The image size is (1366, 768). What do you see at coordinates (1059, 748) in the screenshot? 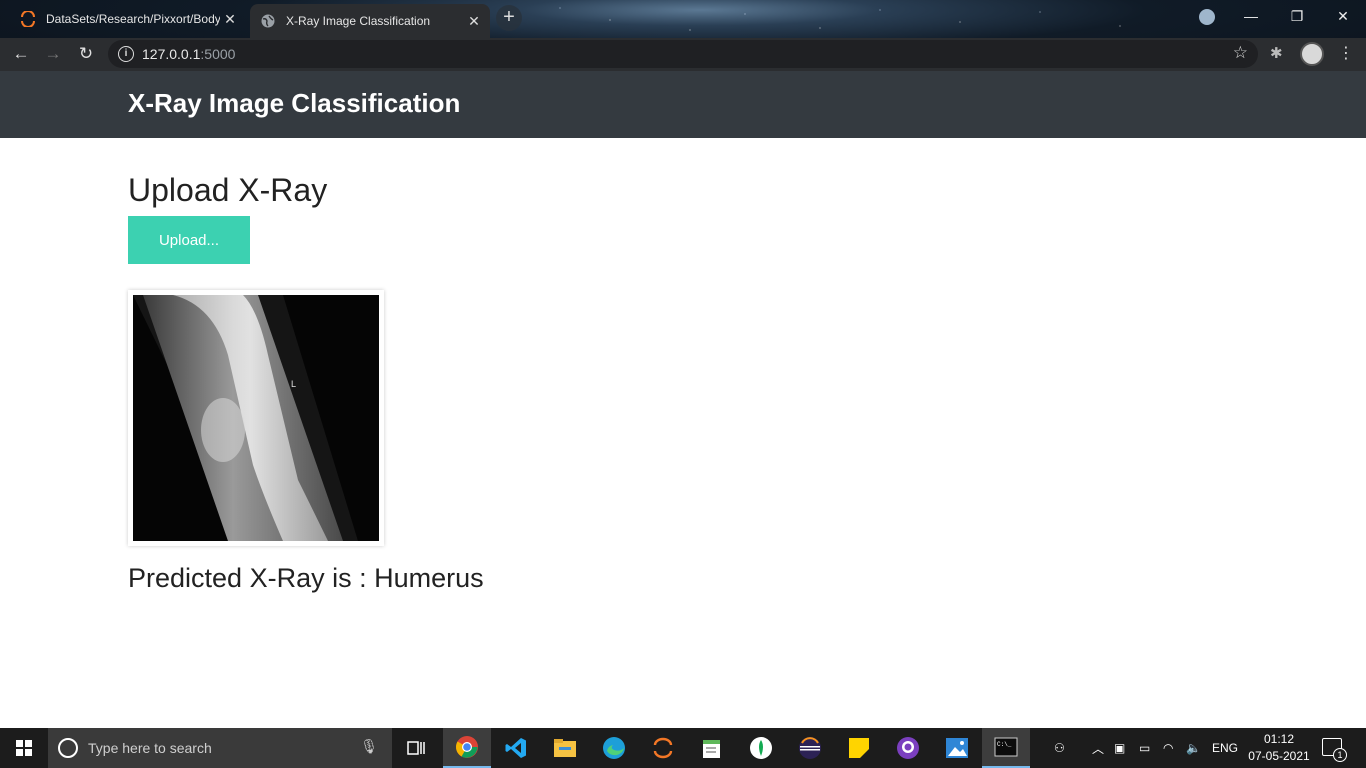
I see `people-icon: ⚇` at bounding box center [1059, 748].